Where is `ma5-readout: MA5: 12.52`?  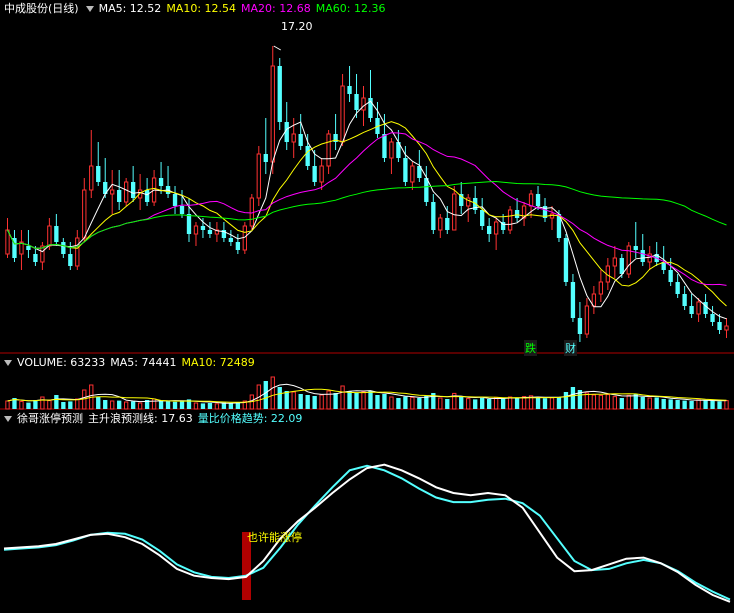 ma5-readout: MA5: 12.52 is located at coordinates (130, 8).